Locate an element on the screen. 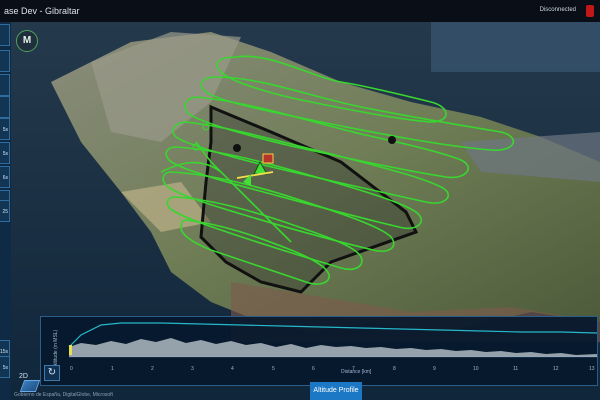  altitude-profile-chart is located at coordinates (319, 343).